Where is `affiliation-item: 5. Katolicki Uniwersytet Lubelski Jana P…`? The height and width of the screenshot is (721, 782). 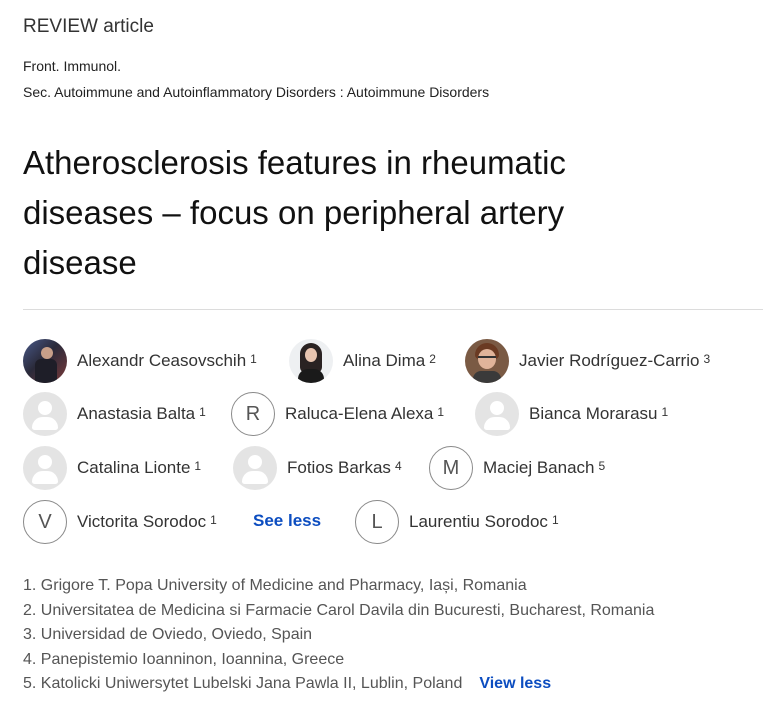 affiliation-item: 5. Katolicki Uniwersytet Lubelski Jana P… is located at coordinates (338, 684).